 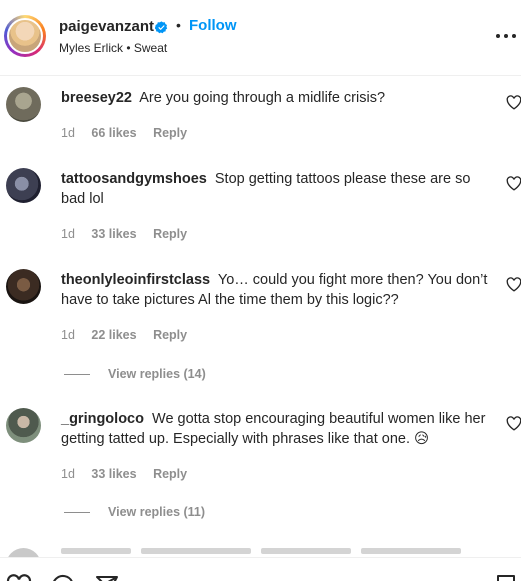 I want to click on comment-text-partial, so click(x=271, y=551).